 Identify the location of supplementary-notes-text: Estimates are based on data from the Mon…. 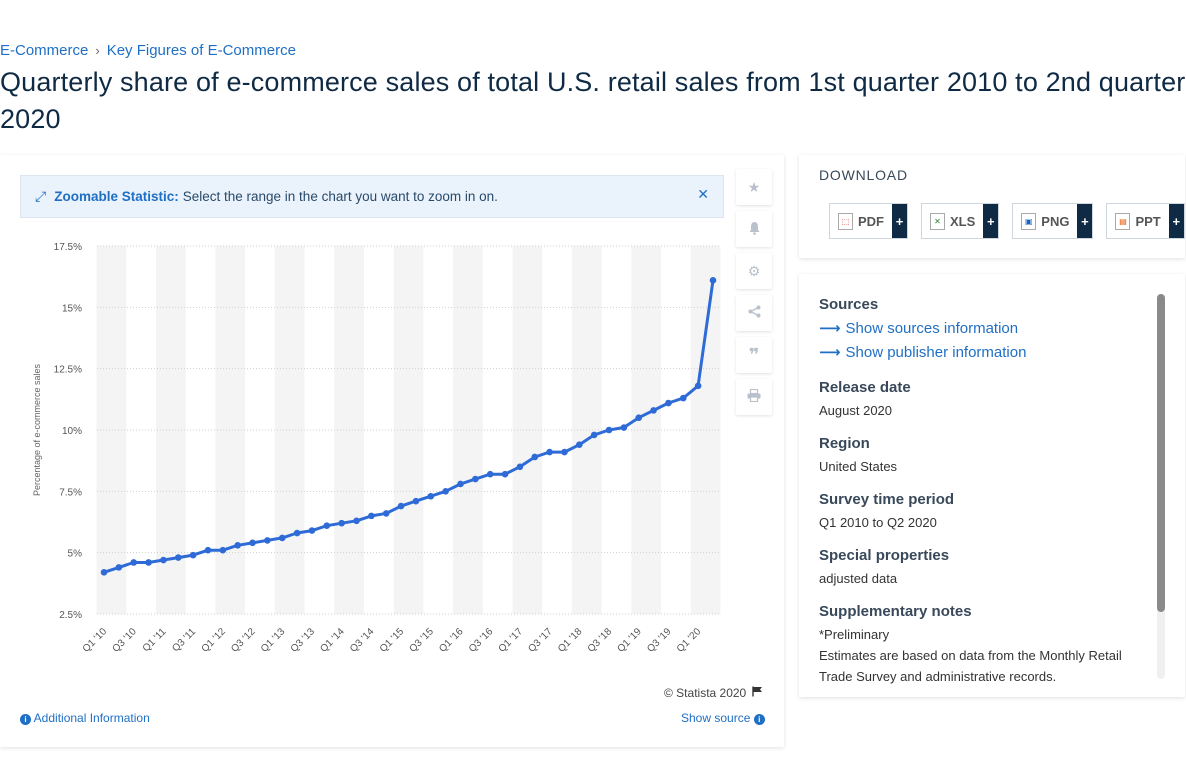
(970, 666).